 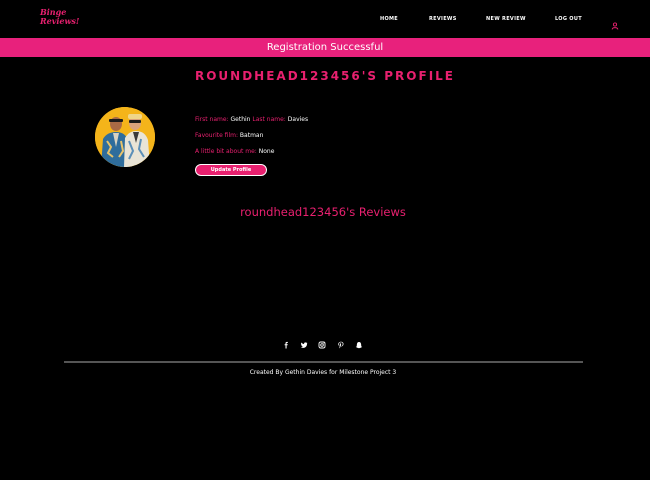 What do you see at coordinates (323, 362) in the screenshot?
I see `footer-divider` at bounding box center [323, 362].